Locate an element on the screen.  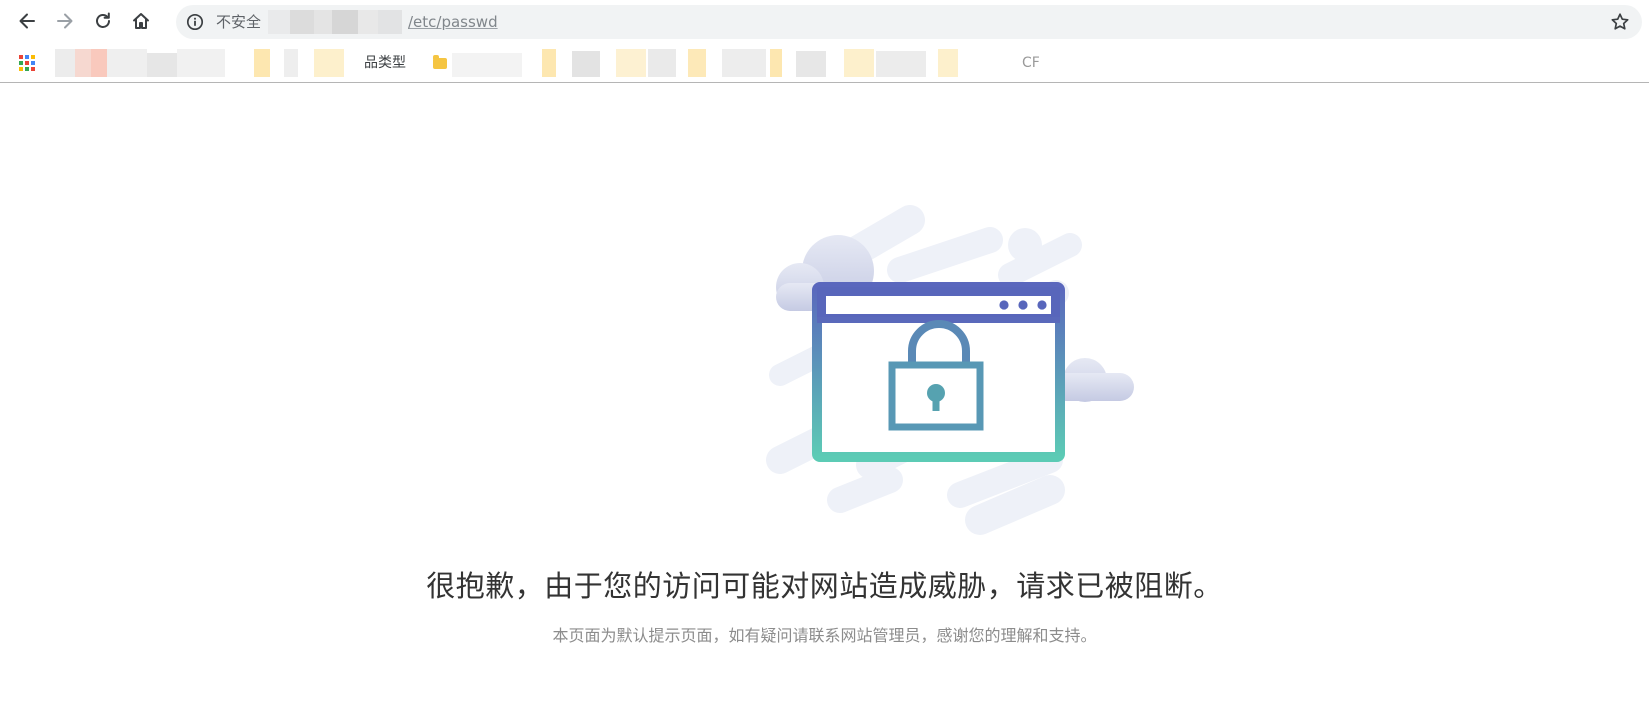
security-label: 不安全 is located at coordinates (238, 22).